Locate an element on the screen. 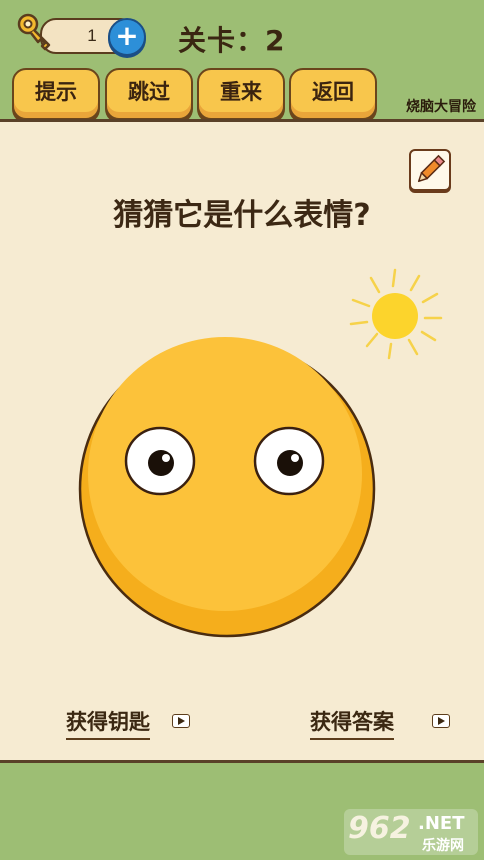 The width and height of the screenshot is (484, 860). key-count: 1 is located at coordinates (92, 35).